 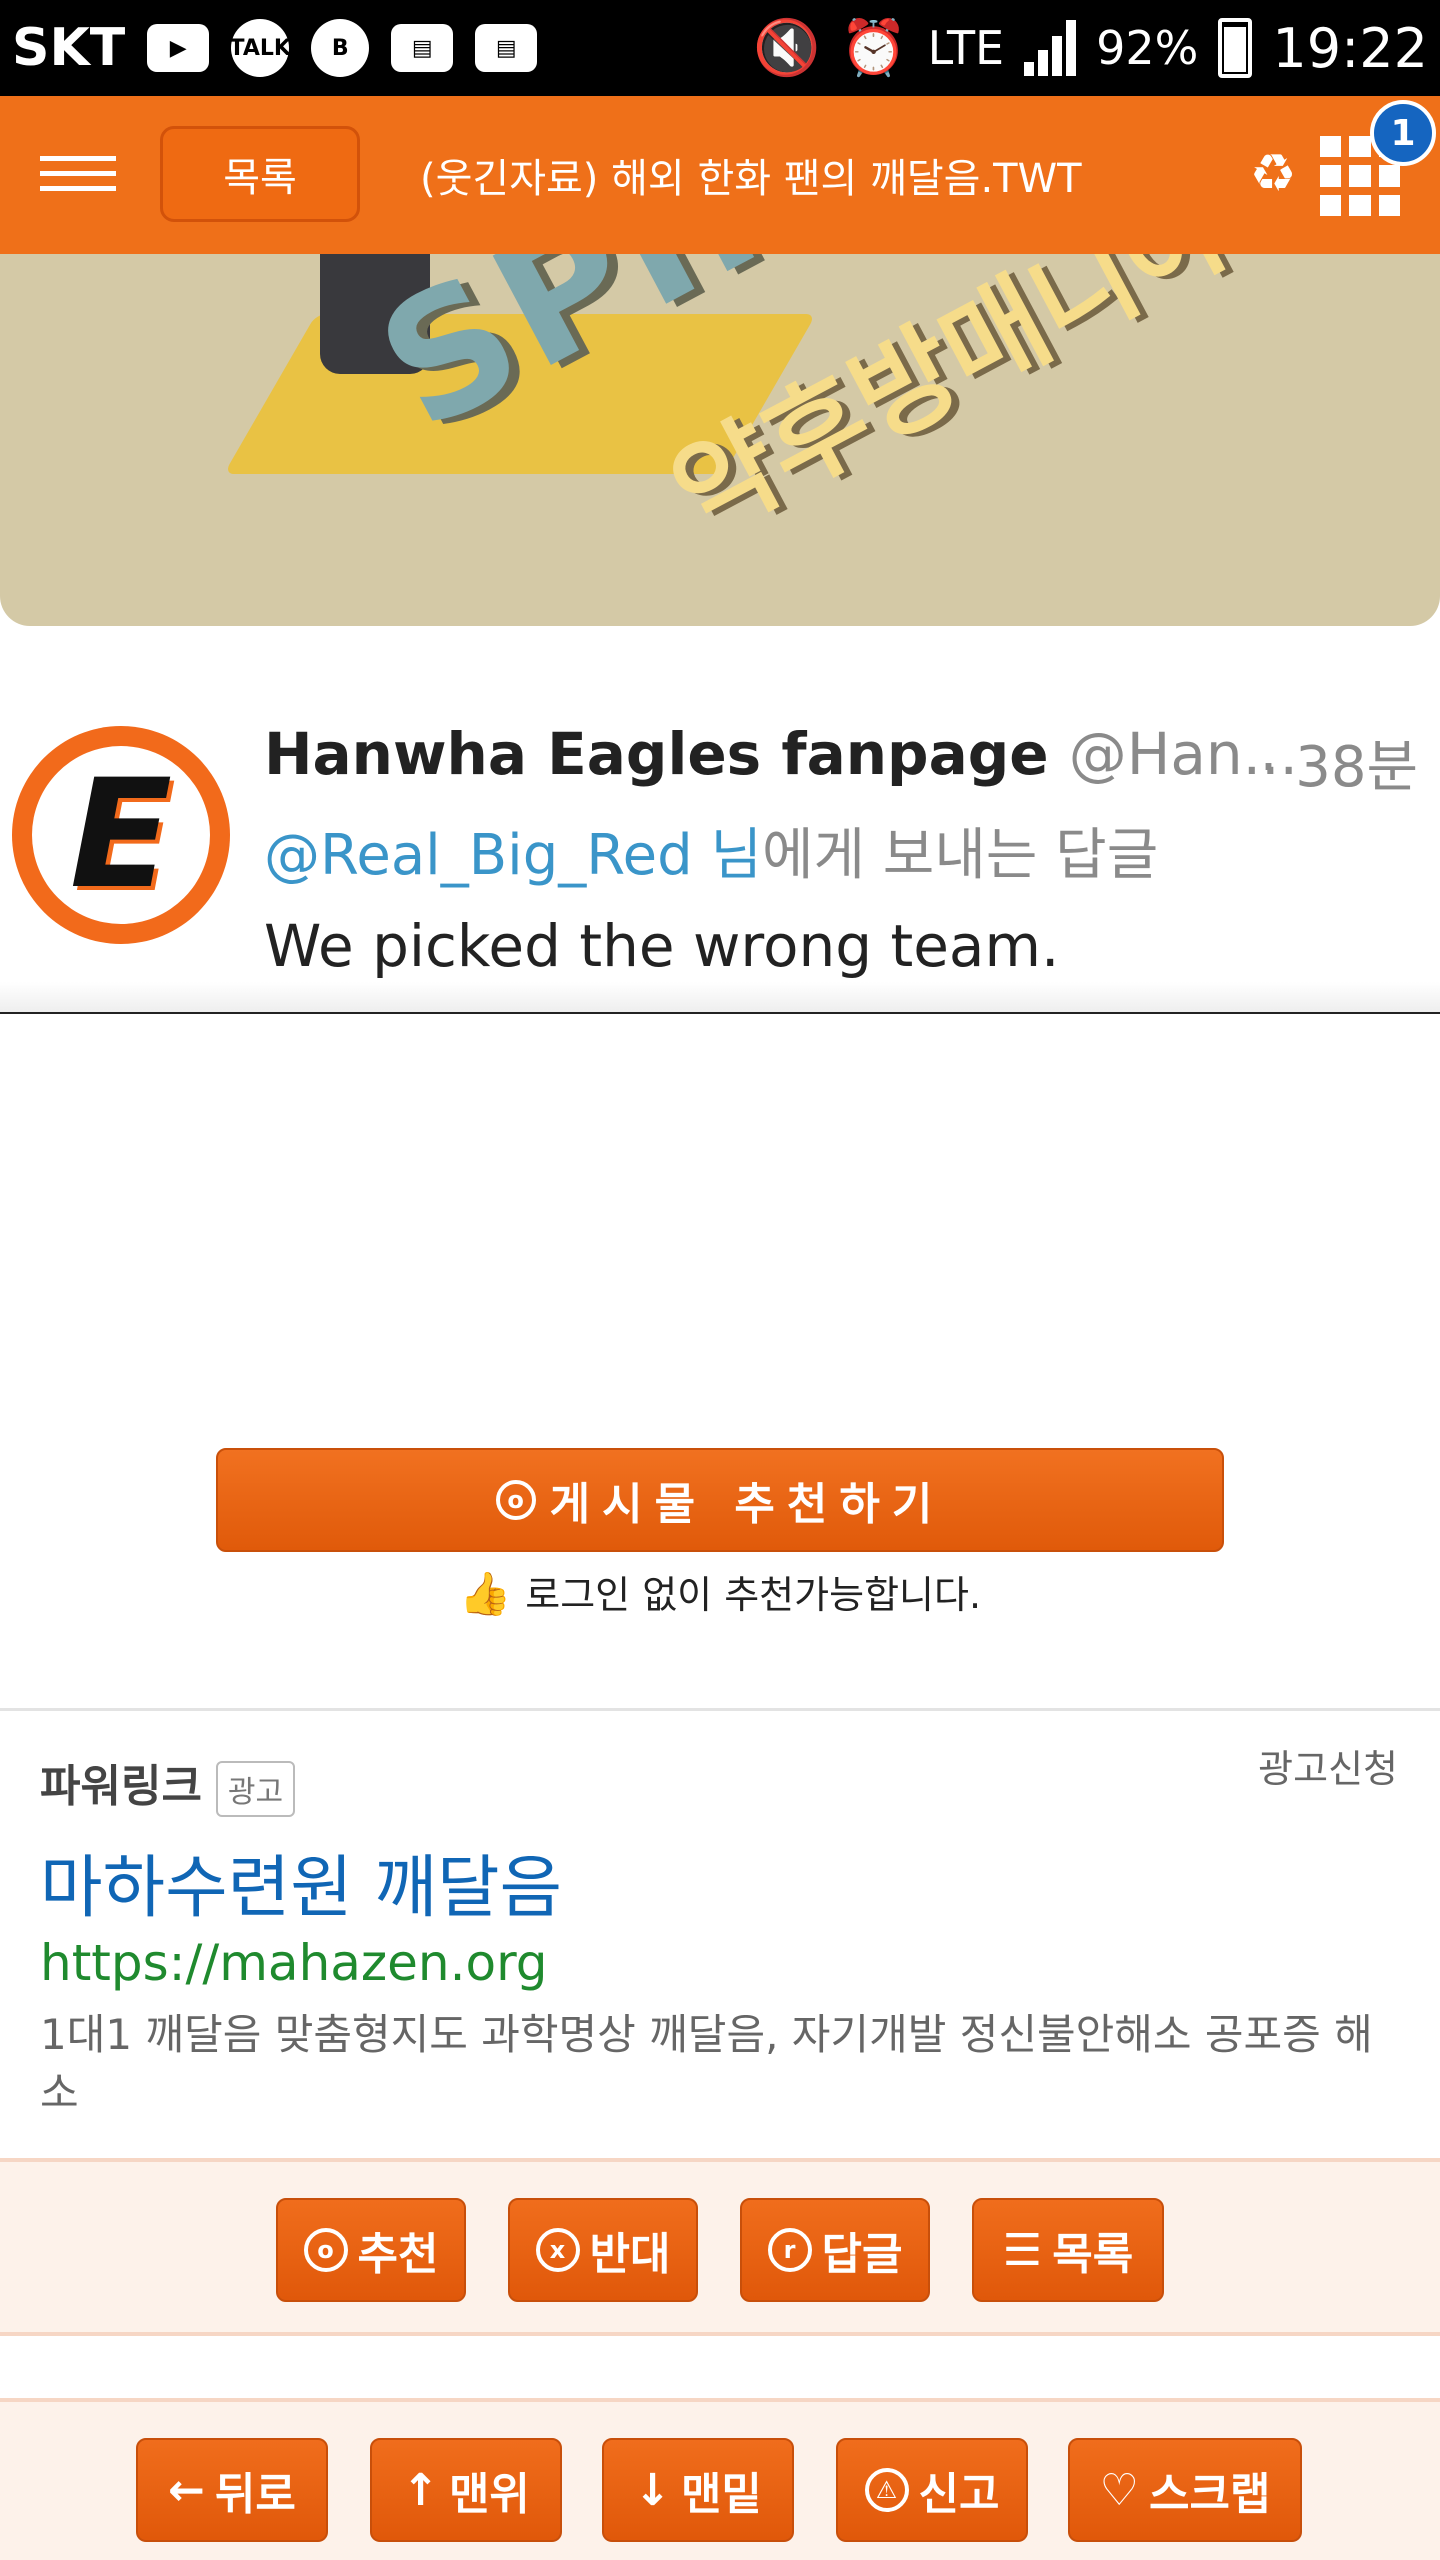 I want to click on report-button: ⚠ 신고, so click(x=932, y=2490).